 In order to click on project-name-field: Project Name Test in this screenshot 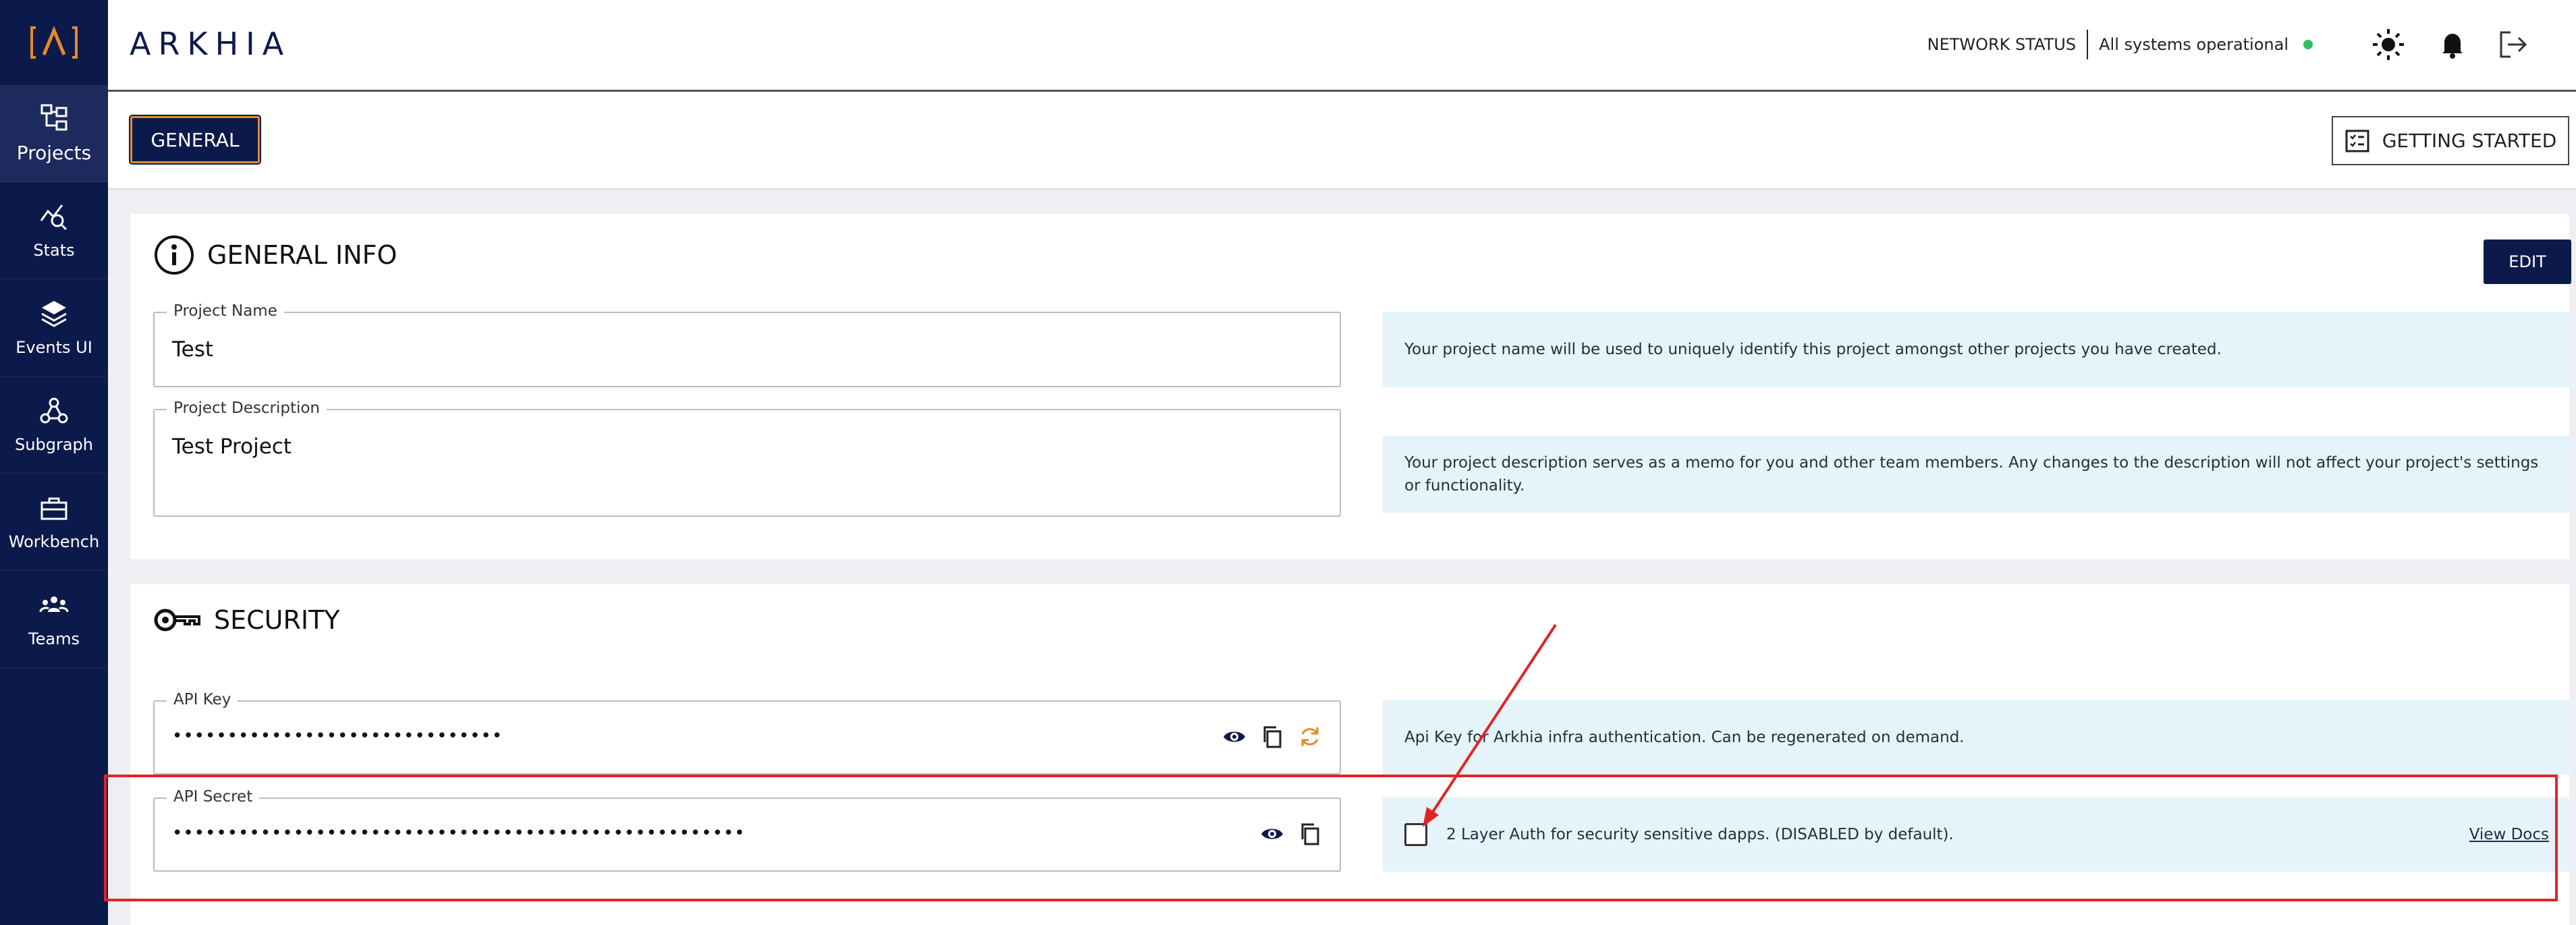, I will do `click(747, 344)`.